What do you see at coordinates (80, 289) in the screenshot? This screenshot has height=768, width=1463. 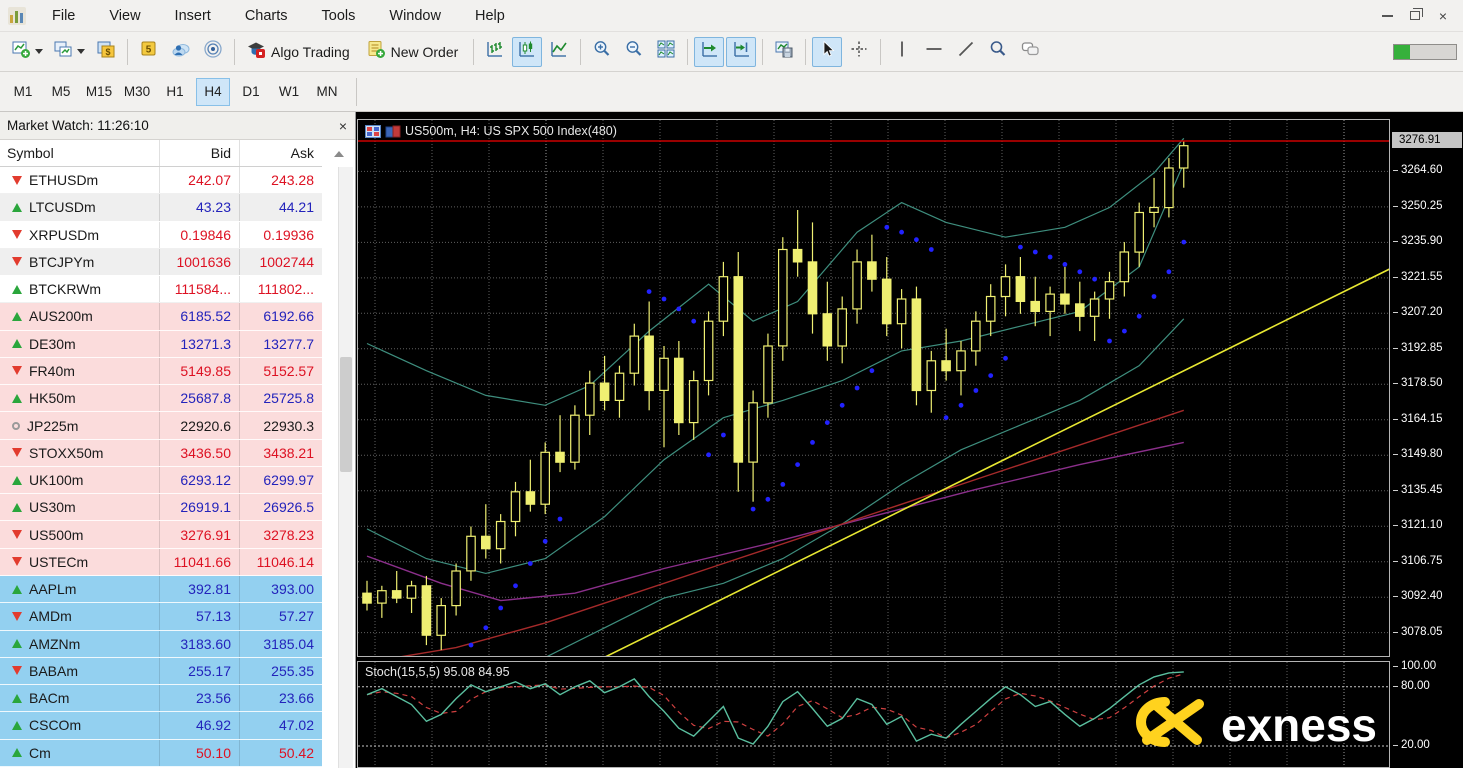 I see `symbol-cell: BTCKRWm` at bounding box center [80, 289].